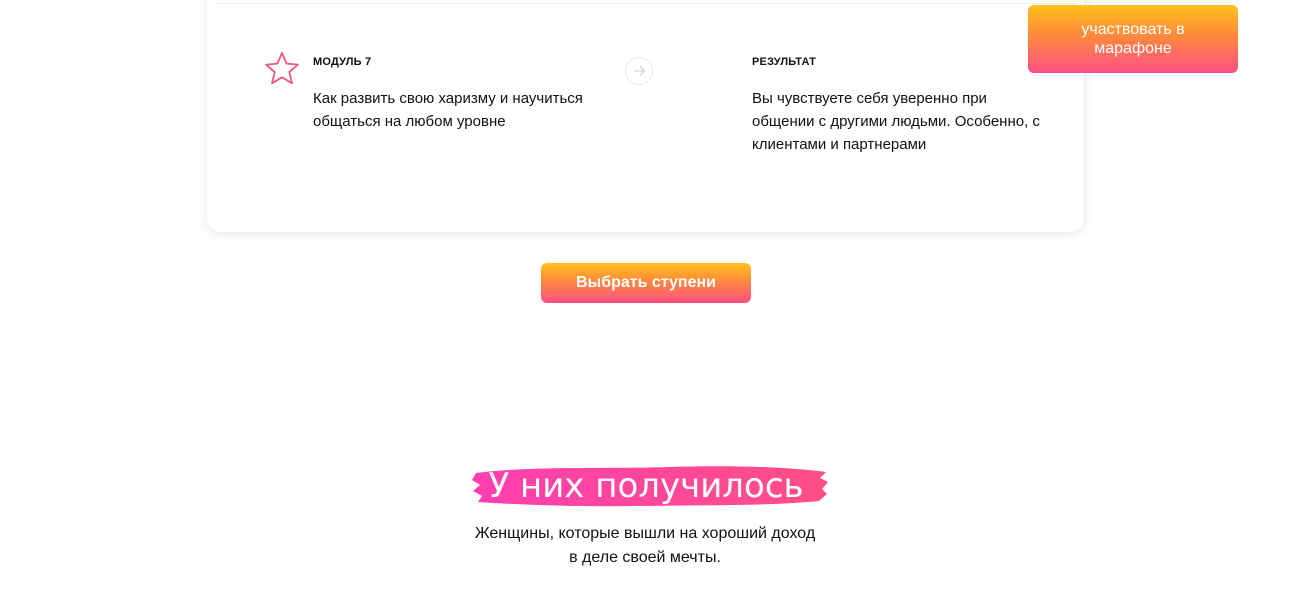  I want to click on join-marathon-label: участвовать в марафоне, so click(1133, 39).